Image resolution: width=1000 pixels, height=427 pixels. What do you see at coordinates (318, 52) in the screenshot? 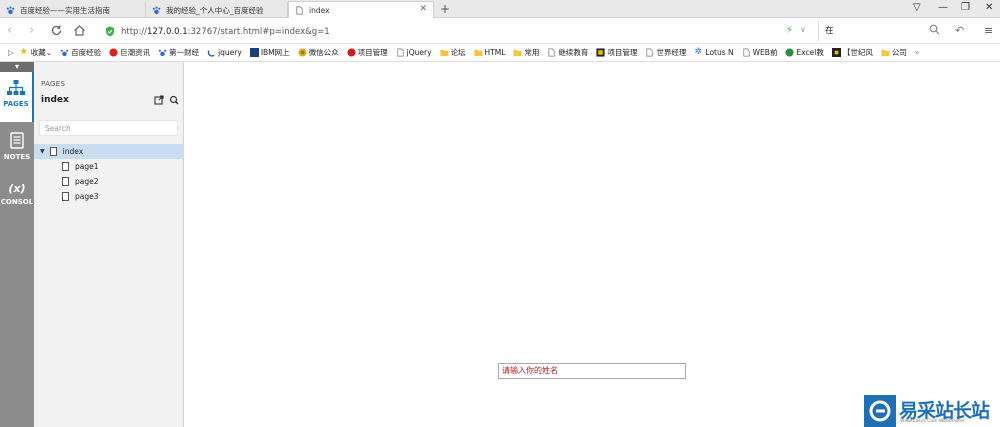
I see `bookmark-item: 微信公众` at bounding box center [318, 52].